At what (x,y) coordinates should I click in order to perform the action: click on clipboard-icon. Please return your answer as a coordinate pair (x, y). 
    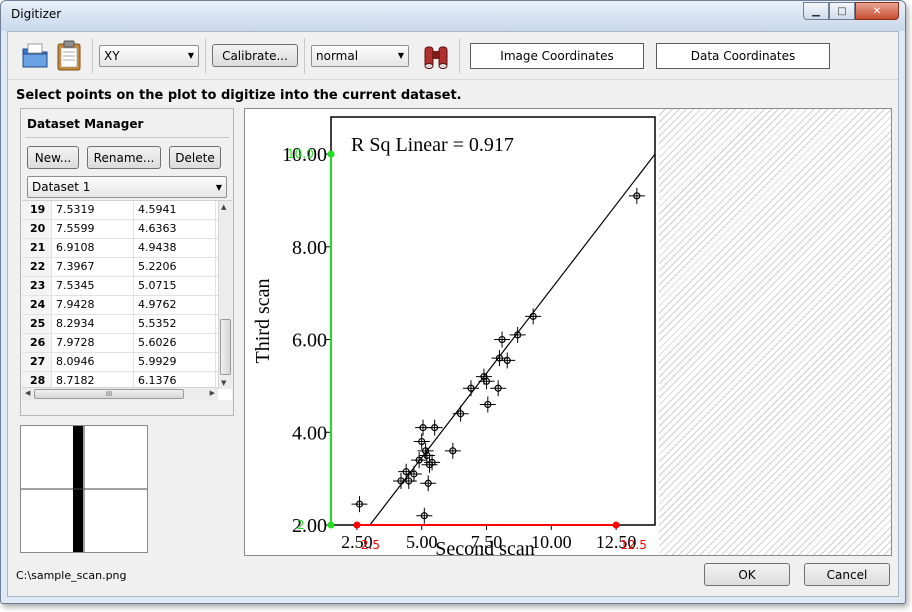
    Looking at the image, I should click on (69, 56).